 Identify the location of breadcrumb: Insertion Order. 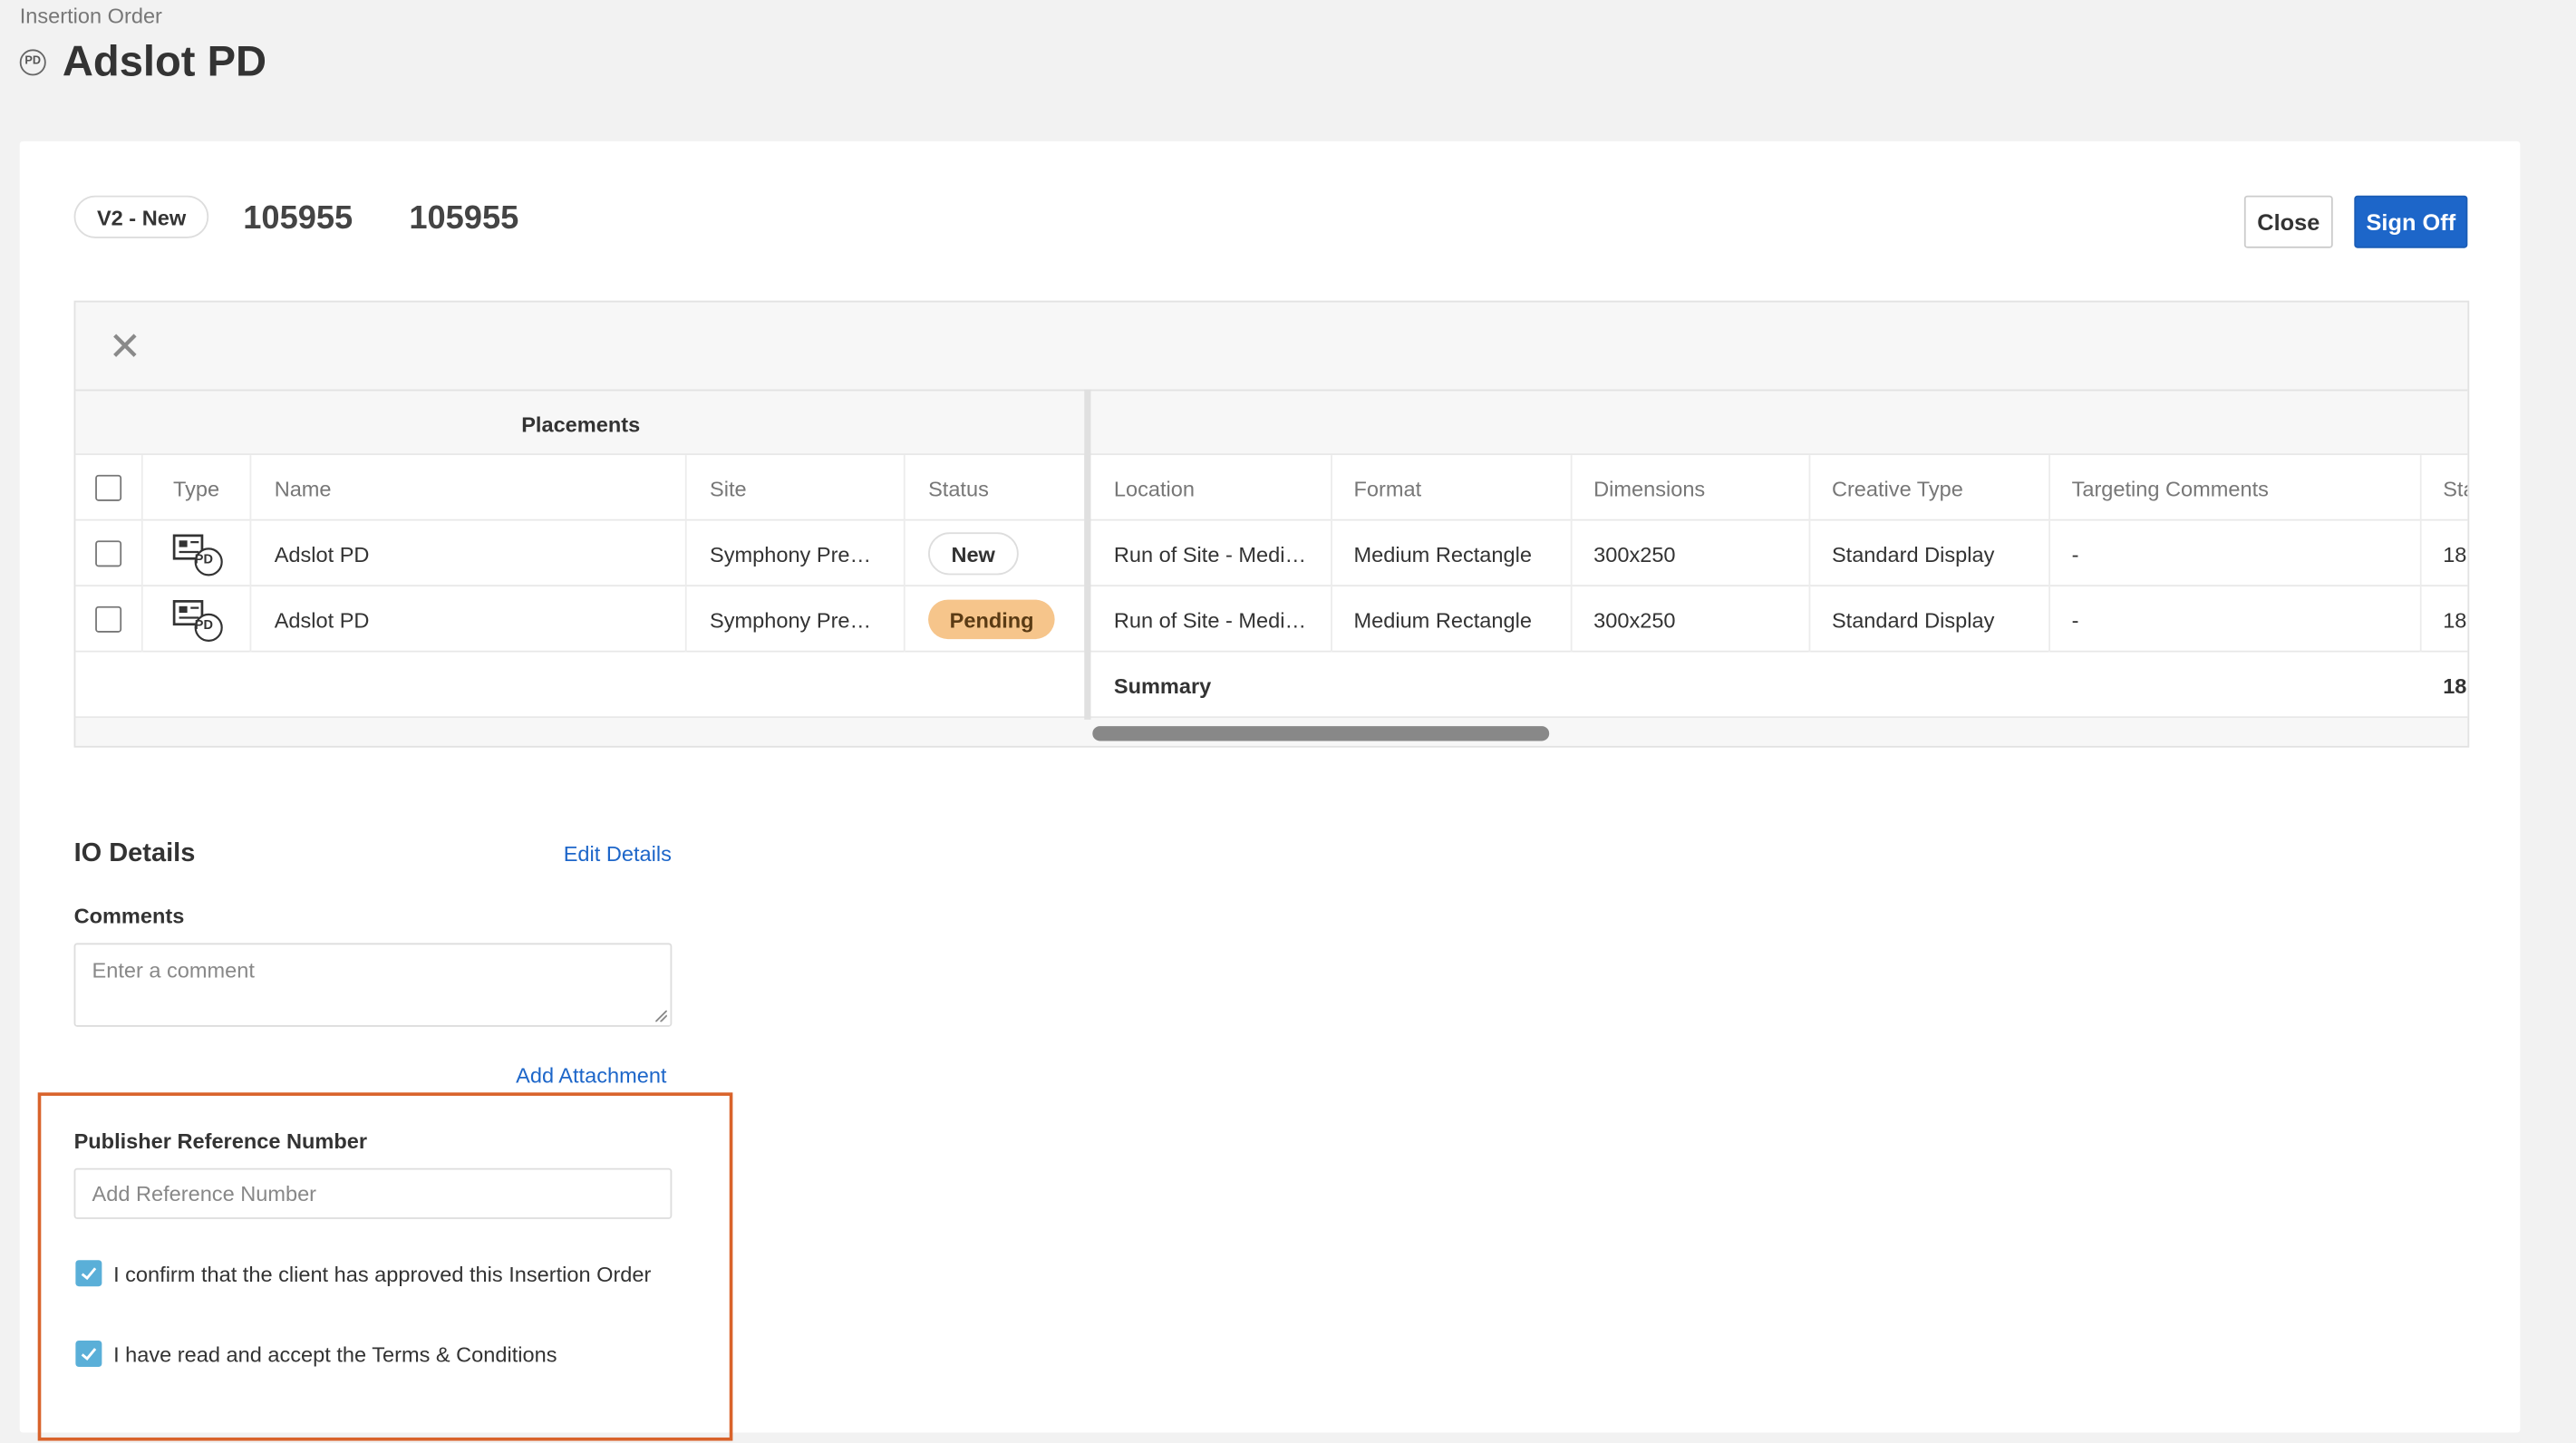
(90, 16).